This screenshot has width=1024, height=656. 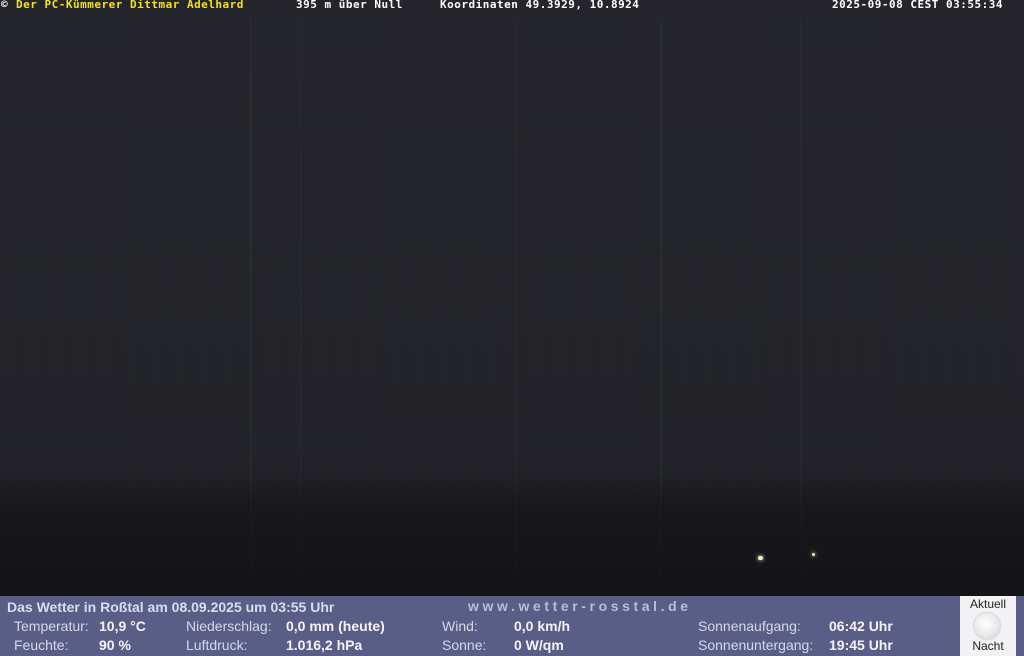 What do you see at coordinates (460, 626) in the screenshot?
I see `wind-label: Wind:` at bounding box center [460, 626].